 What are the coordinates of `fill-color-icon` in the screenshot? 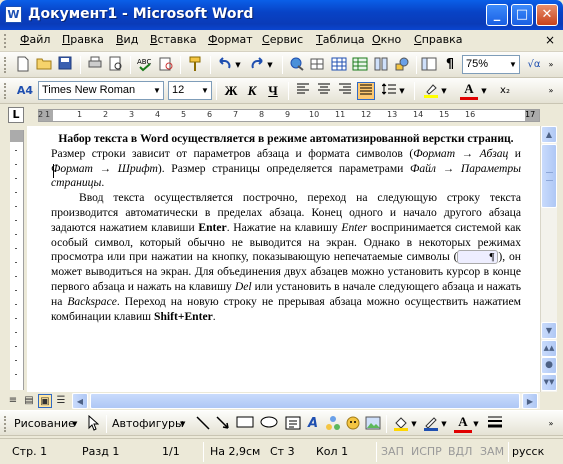 It's located at (401, 424).